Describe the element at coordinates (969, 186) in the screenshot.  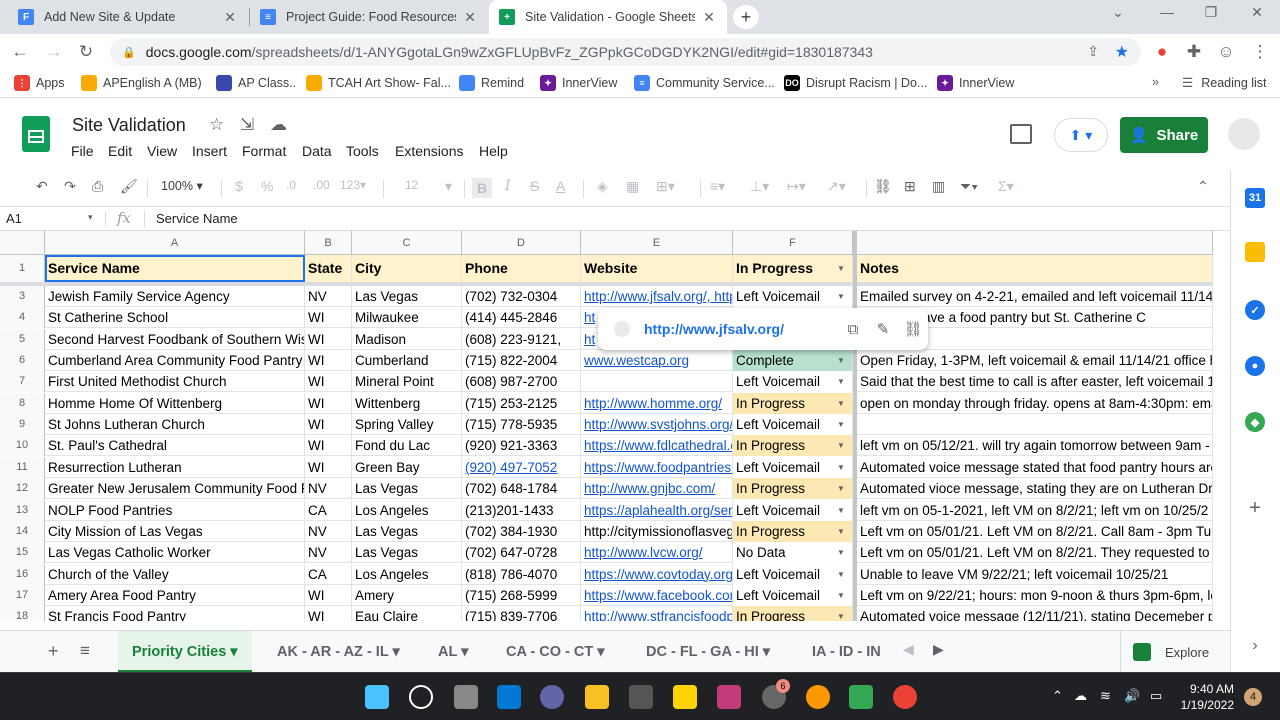
I see `filter-icon: ⏷▾` at that location.